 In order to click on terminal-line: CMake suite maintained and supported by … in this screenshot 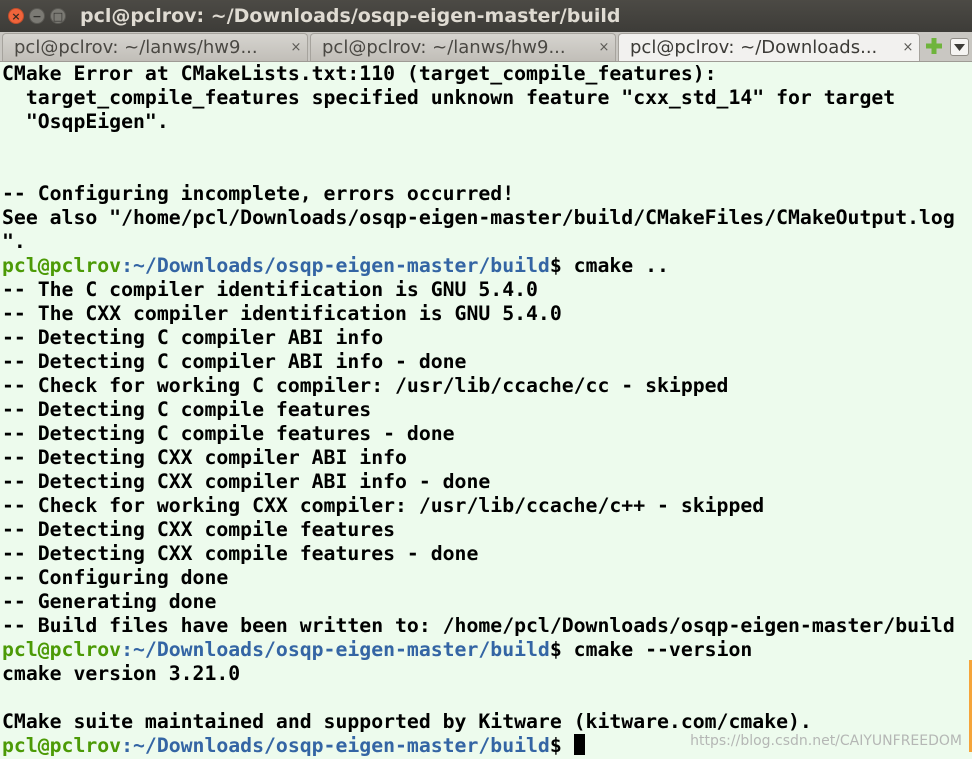, I will do `click(407, 721)`.